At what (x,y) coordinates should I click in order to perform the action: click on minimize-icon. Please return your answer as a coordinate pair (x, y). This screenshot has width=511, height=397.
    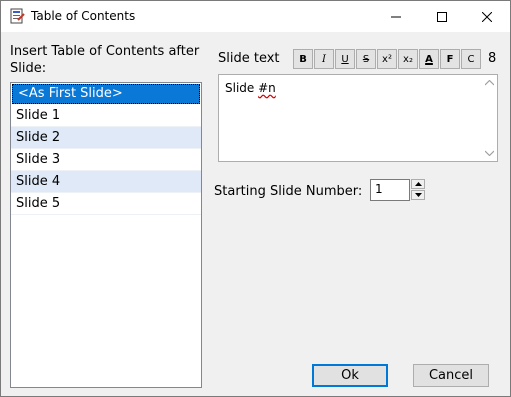
    Looking at the image, I should click on (396, 16).